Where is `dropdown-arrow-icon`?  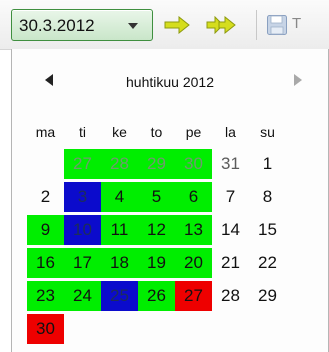 dropdown-arrow-icon is located at coordinates (133, 26).